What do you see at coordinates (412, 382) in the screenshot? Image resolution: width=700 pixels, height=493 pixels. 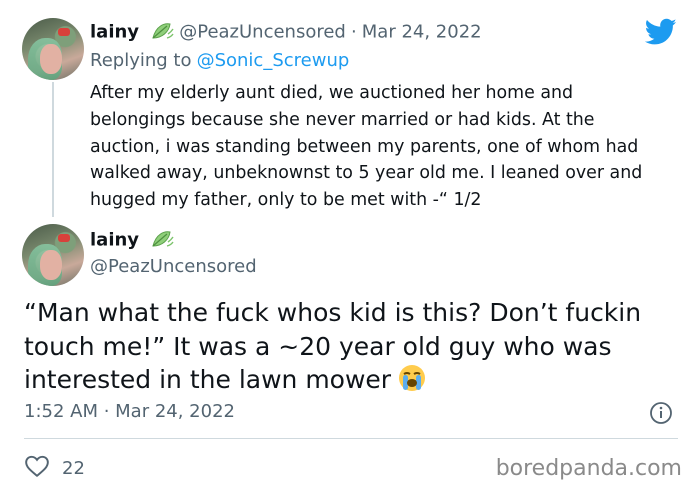 I see `loudly-crying-face-icon` at bounding box center [412, 382].